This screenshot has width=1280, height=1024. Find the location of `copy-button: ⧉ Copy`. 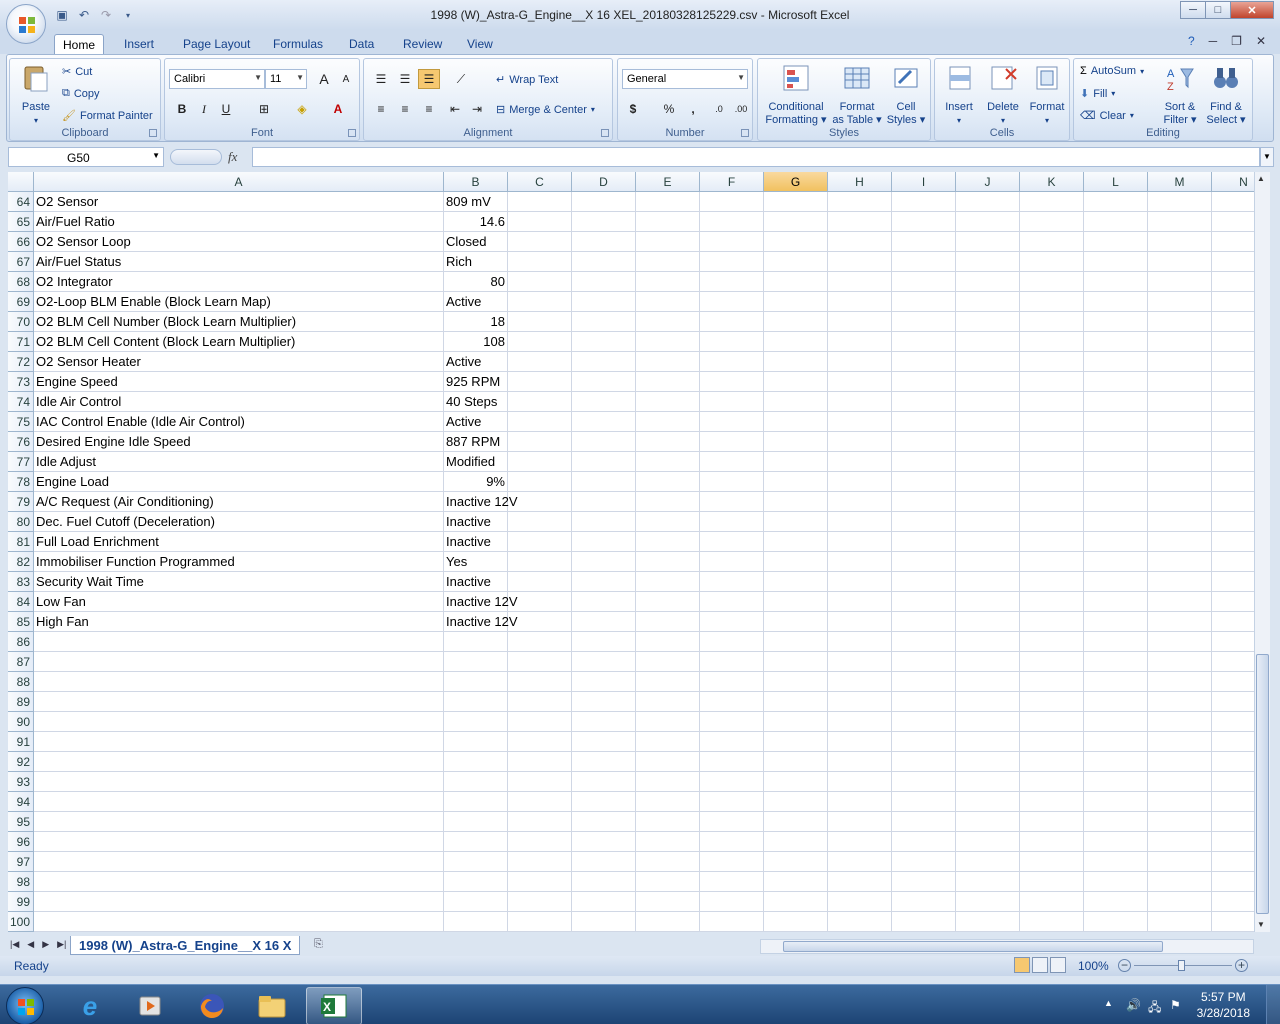

copy-button: ⧉ Copy is located at coordinates (81, 93).